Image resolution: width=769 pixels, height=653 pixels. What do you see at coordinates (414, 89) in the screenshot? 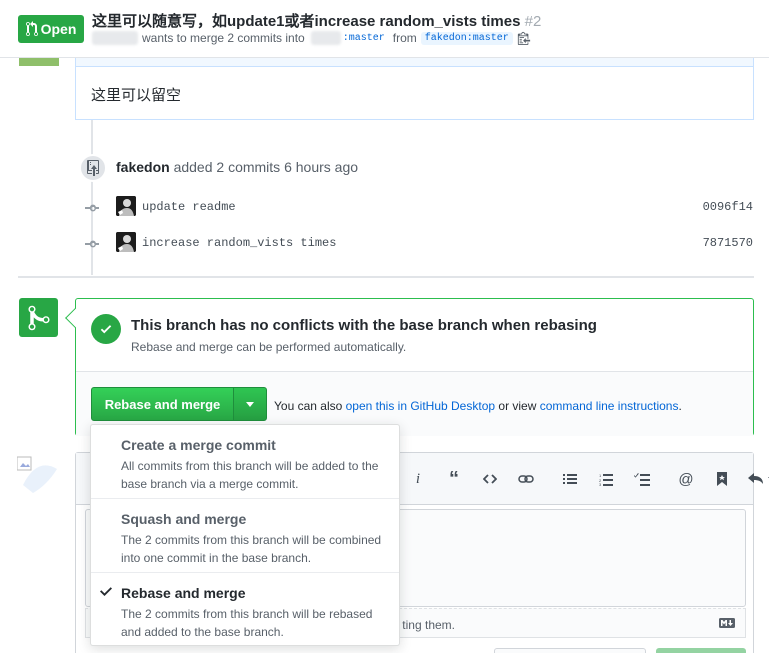
I see `pr-comment: 这里可以留空` at bounding box center [414, 89].